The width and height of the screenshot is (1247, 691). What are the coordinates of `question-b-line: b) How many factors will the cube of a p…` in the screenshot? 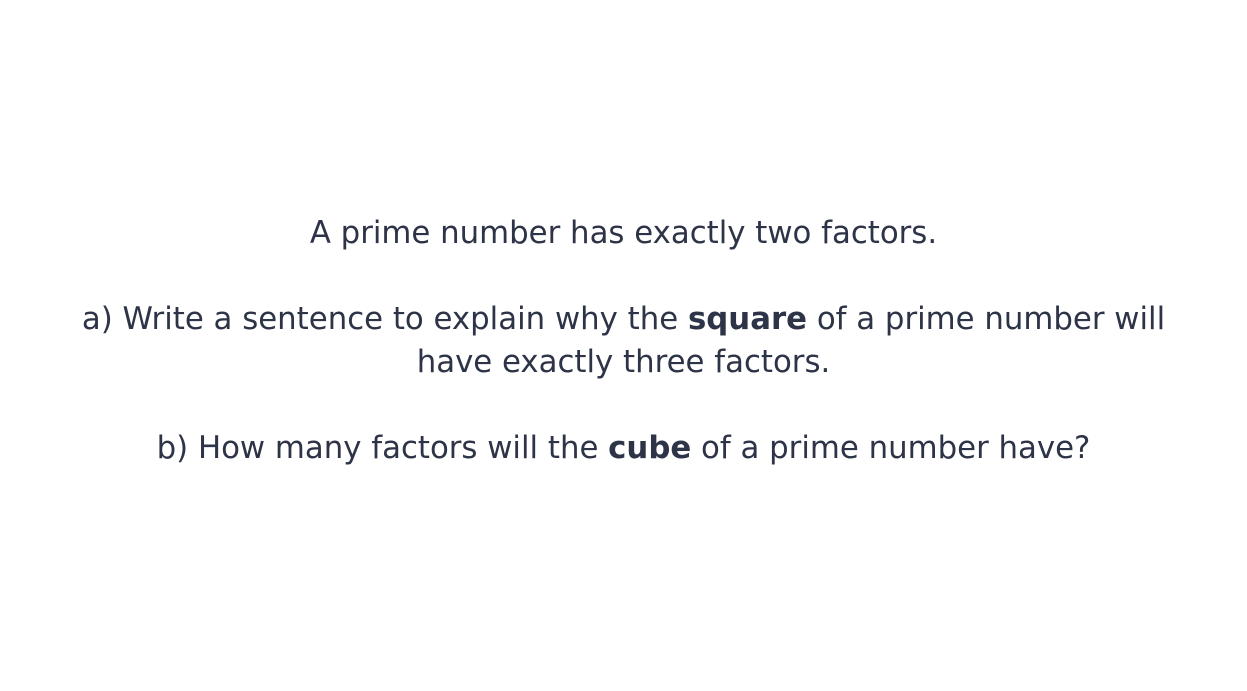 It's located at (623, 448).